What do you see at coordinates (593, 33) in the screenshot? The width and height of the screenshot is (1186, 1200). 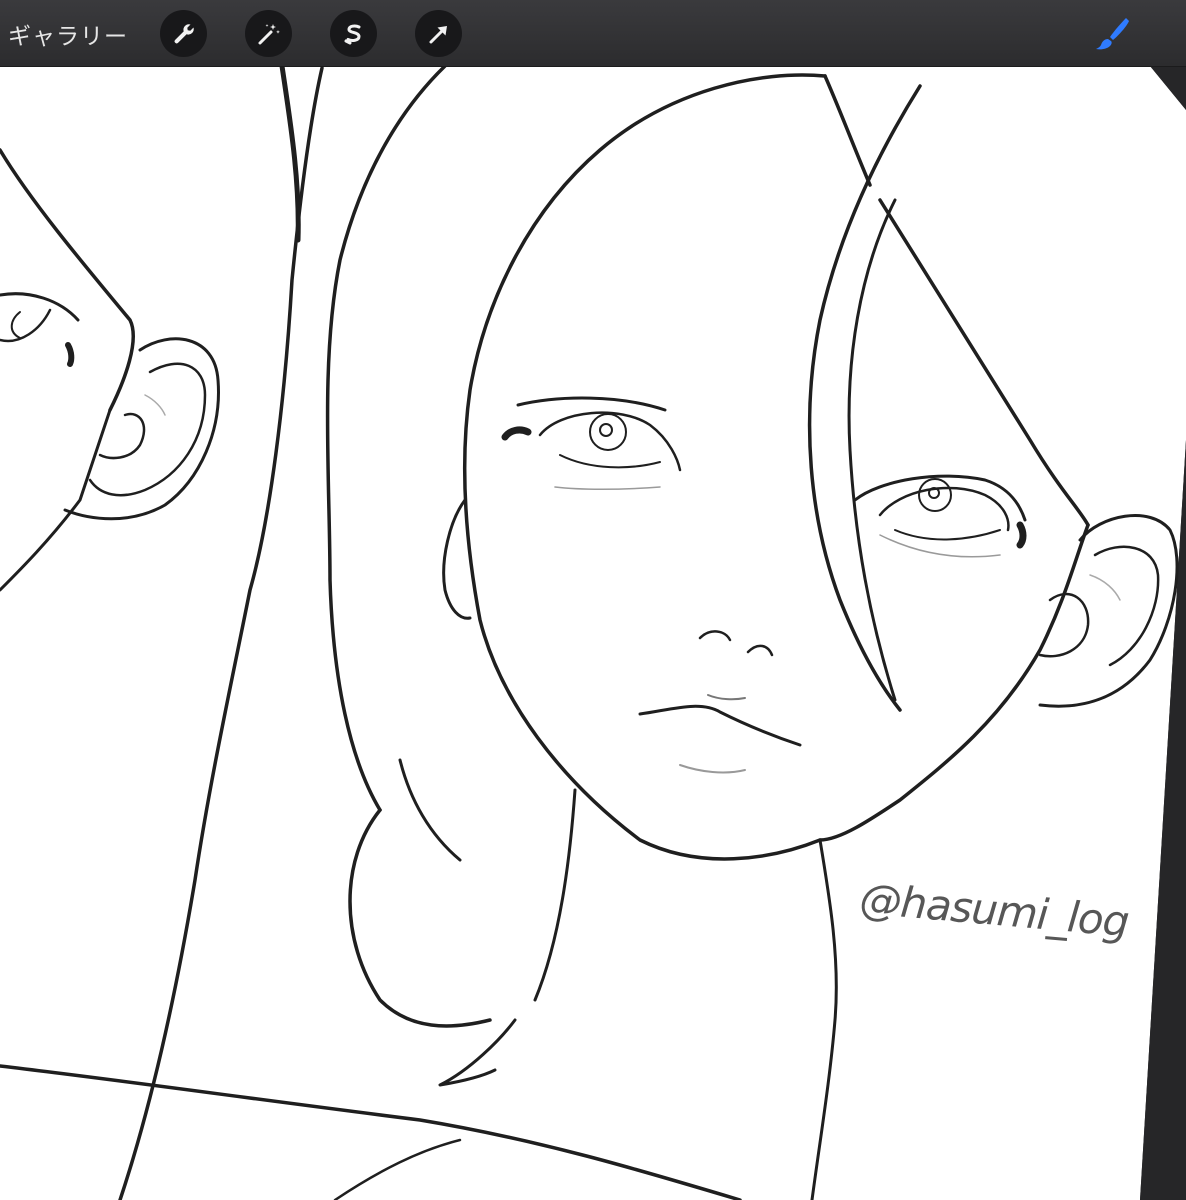 I see `top-toolbar: ギャラリー` at bounding box center [593, 33].